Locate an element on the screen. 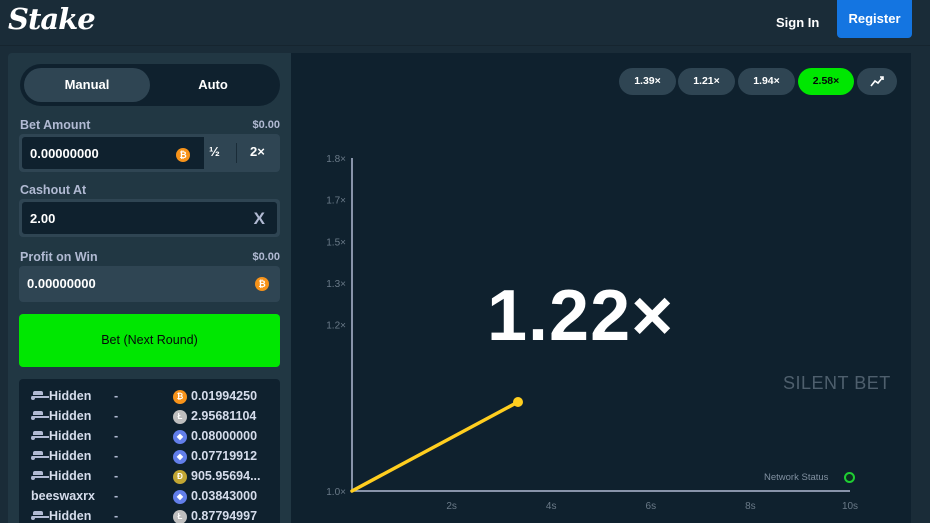 Image resolution: width=930 pixels, height=523 pixels. x-tick-label: 8s is located at coordinates (750, 506).